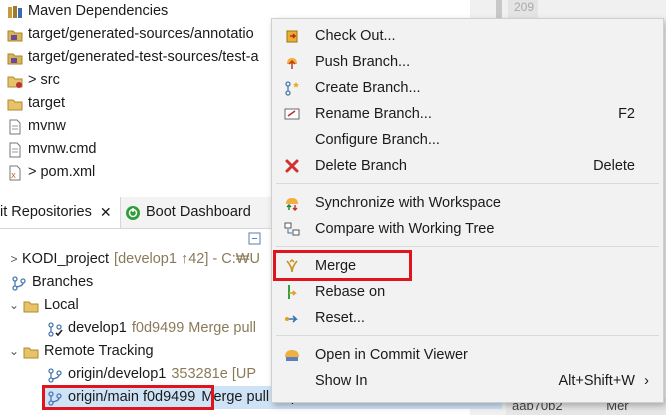  I want to click on highlight-box-merge, so click(342, 265).